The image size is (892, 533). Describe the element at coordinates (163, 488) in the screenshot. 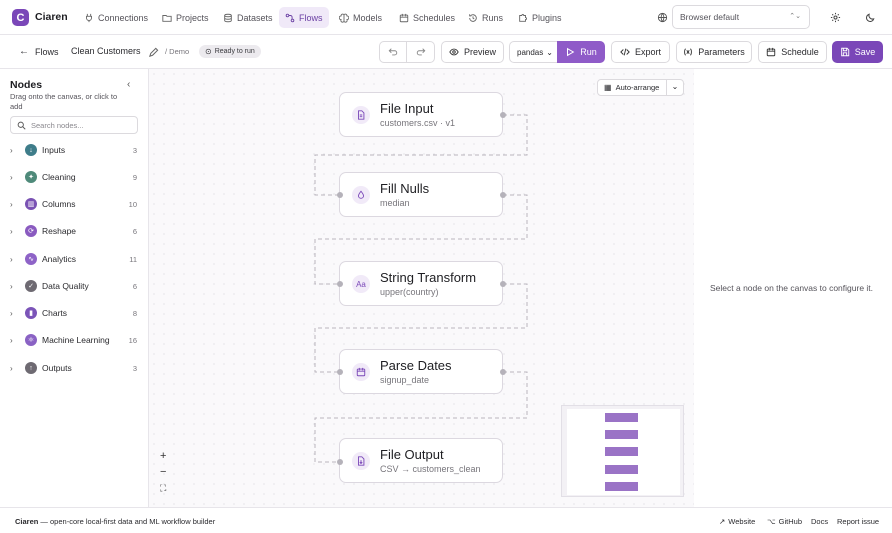

I see `fit-view-button: ⛶` at that location.